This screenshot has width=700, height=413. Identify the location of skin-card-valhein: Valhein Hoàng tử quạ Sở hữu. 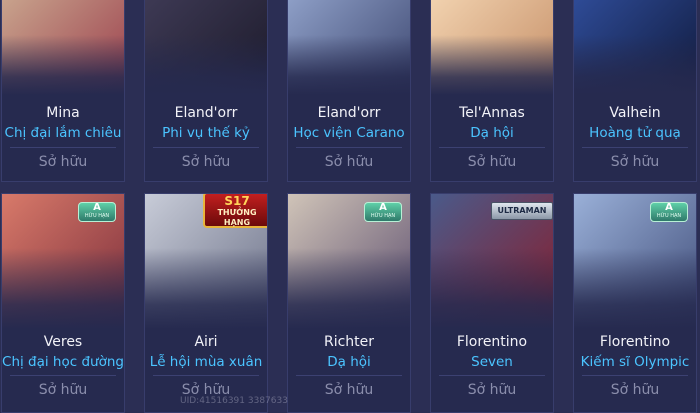
(635, 91).